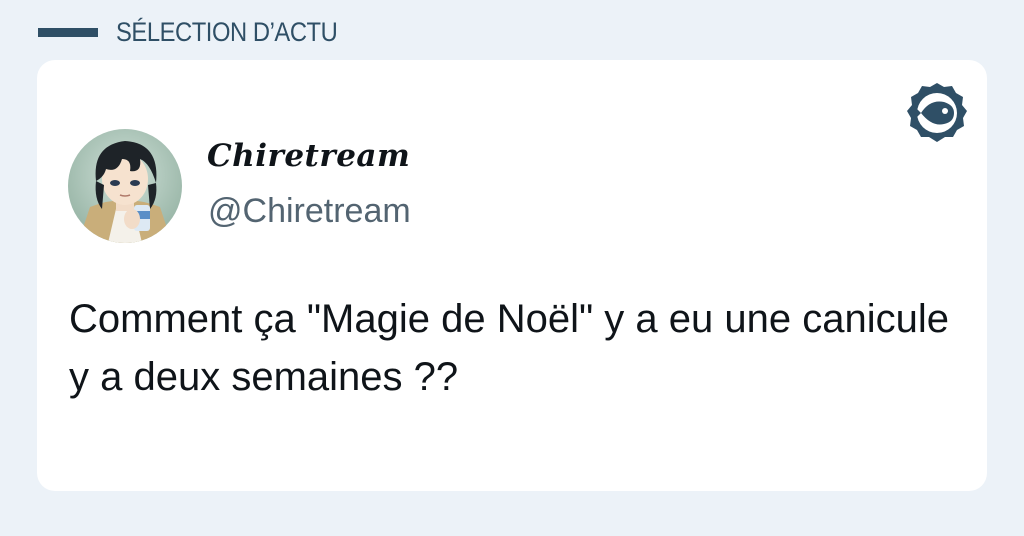 This screenshot has width=1024, height=536. I want to click on section-title: SÉLECTION D’ACTU, so click(227, 31).